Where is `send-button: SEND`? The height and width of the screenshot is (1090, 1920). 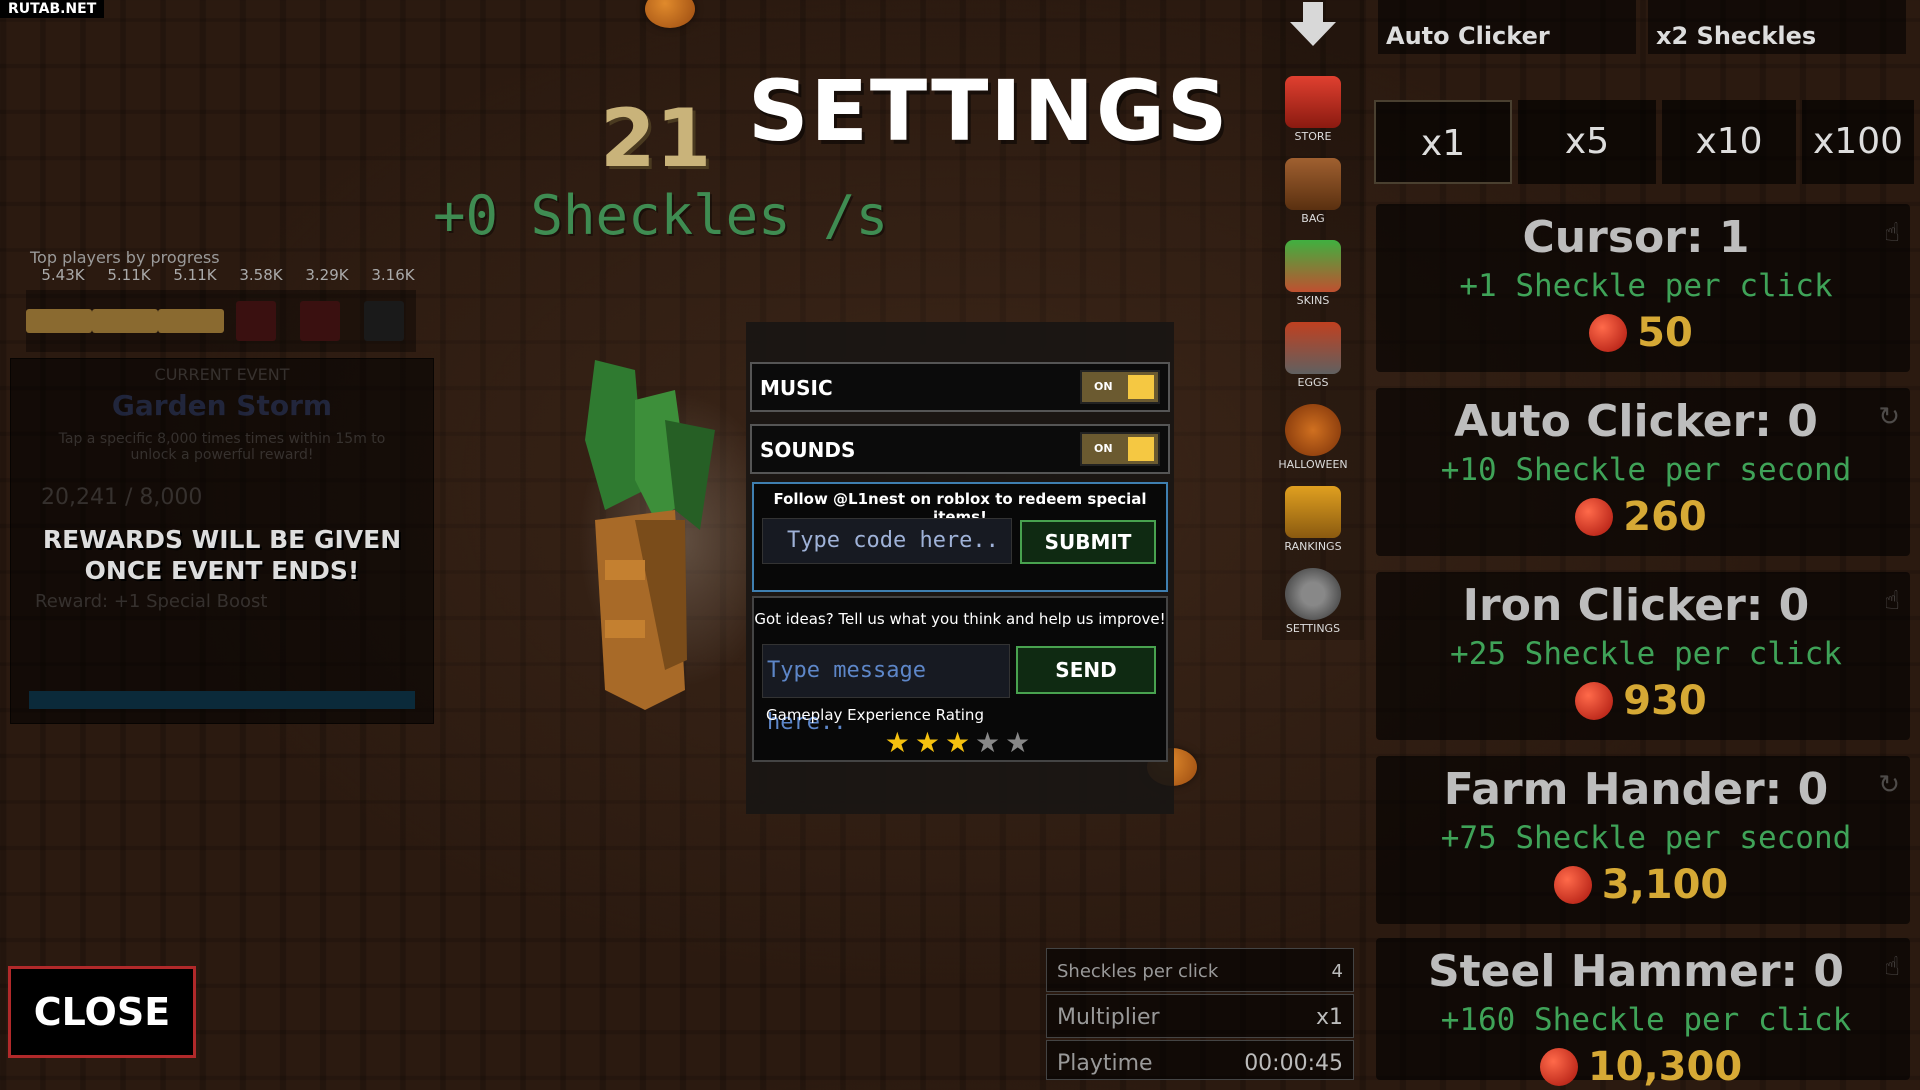 send-button: SEND is located at coordinates (1086, 670).